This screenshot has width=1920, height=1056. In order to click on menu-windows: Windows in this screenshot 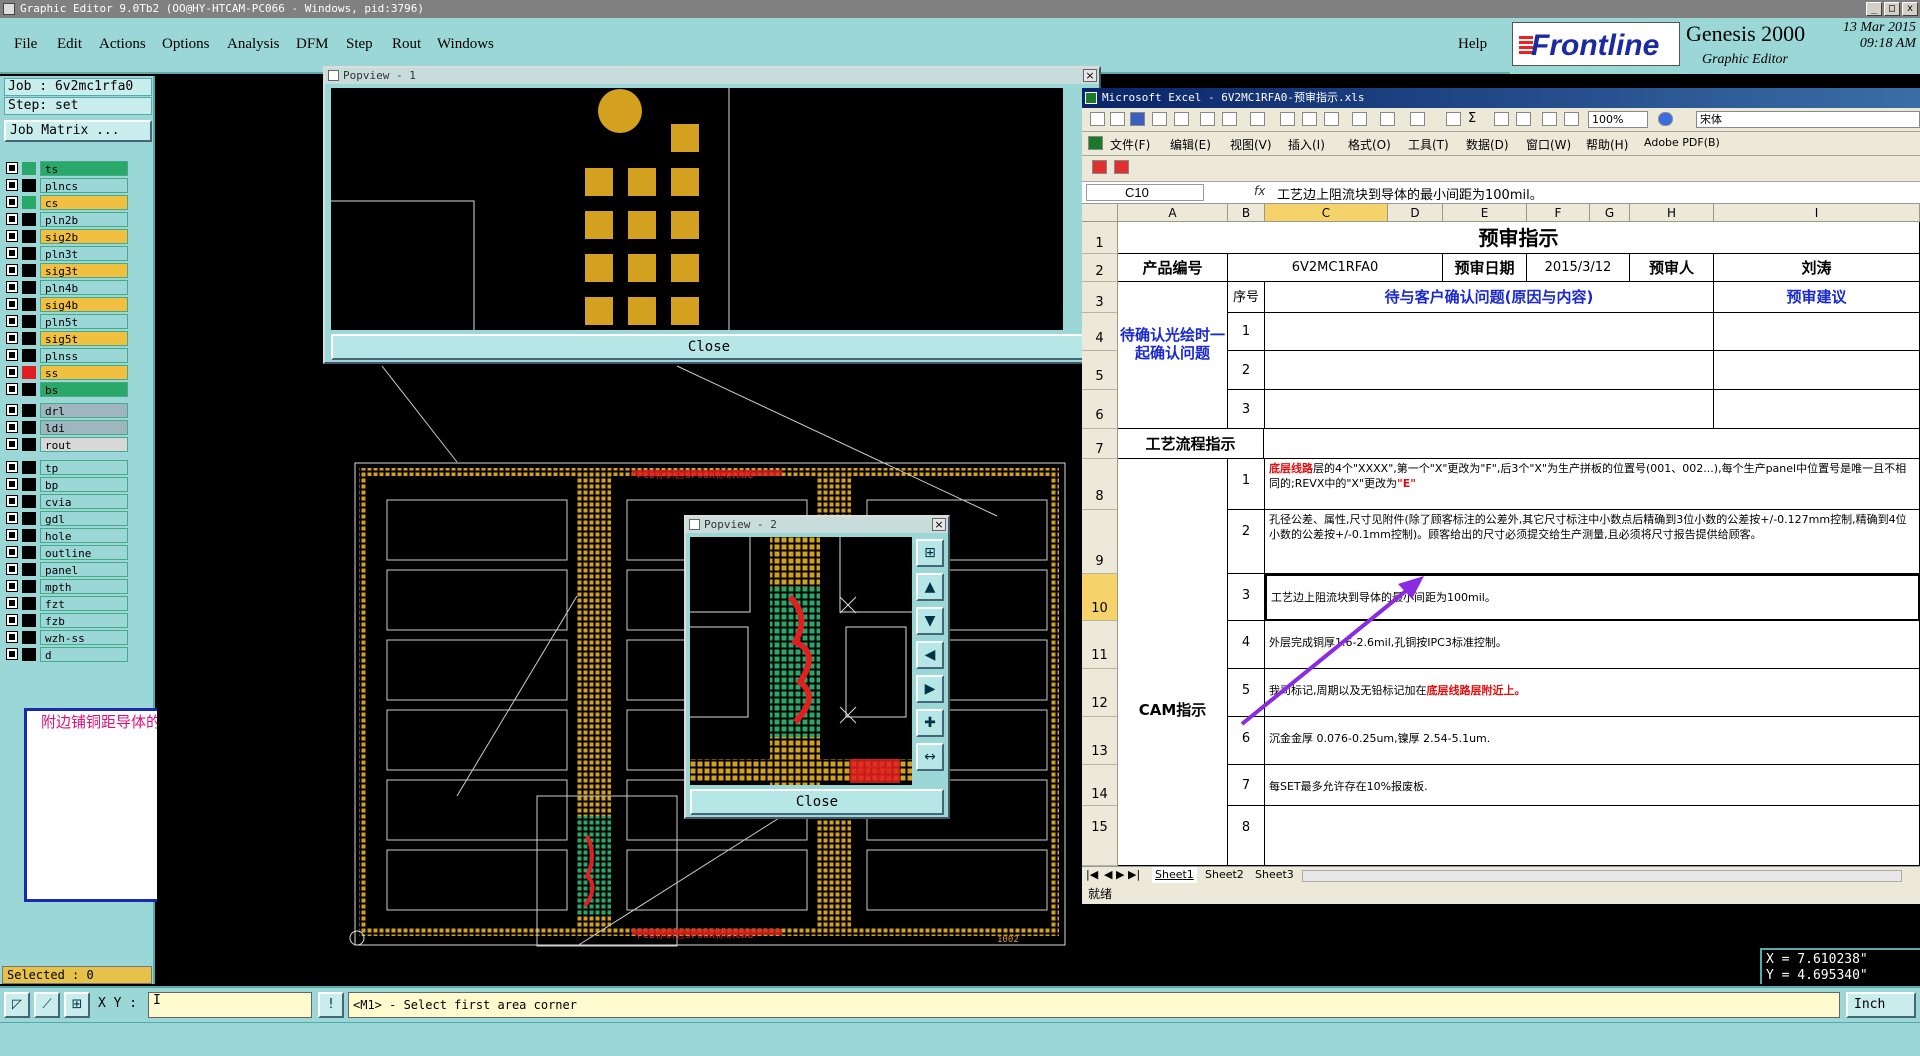, I will do `click(465, 44)`.